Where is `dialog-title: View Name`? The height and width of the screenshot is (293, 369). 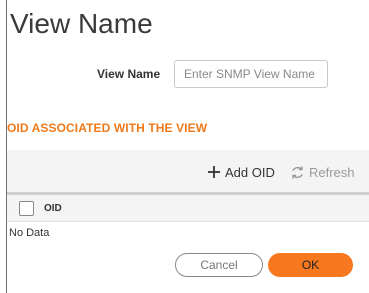
dialog-title: View Name is located at coordinates (81, 23).